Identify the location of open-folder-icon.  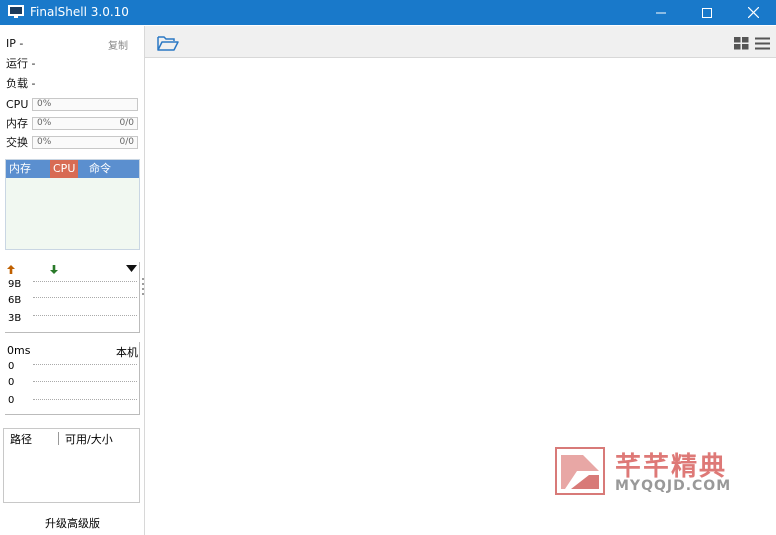
(168, 43).